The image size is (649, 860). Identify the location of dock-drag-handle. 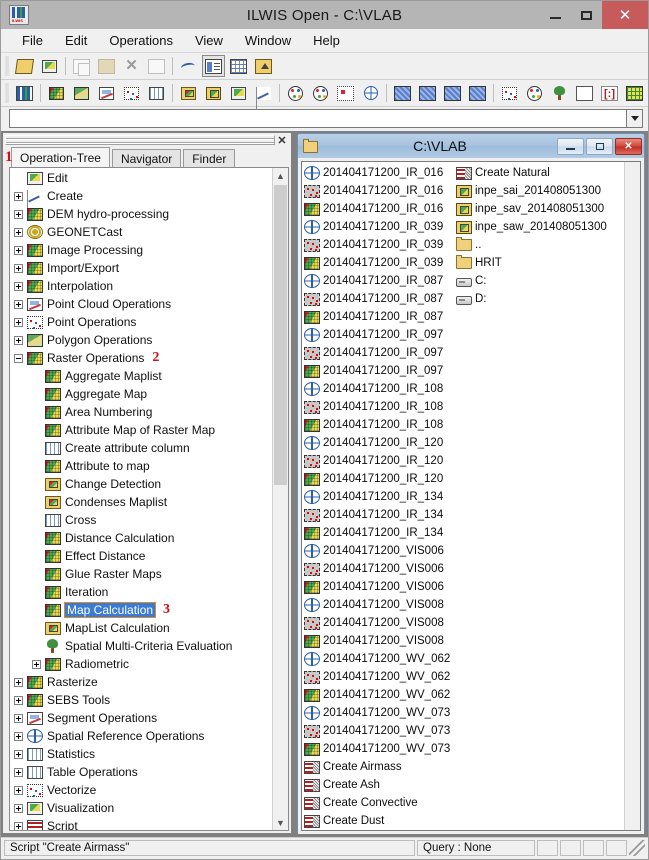
(140, 140).